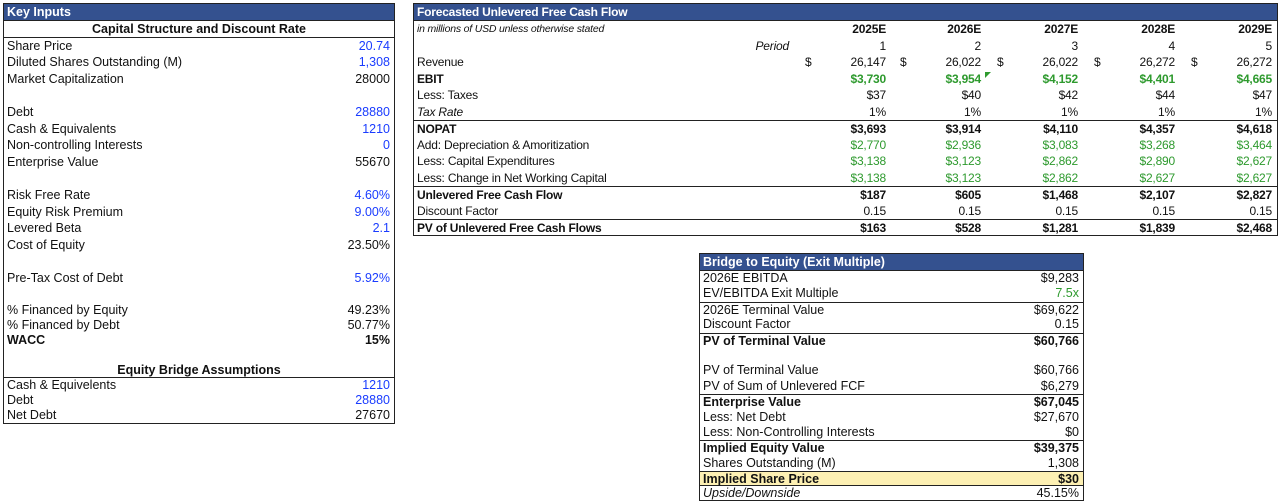  Describe the element at coordinates (963, 129) in the screenshot. I see `fcf-value: $3,914` at that location.